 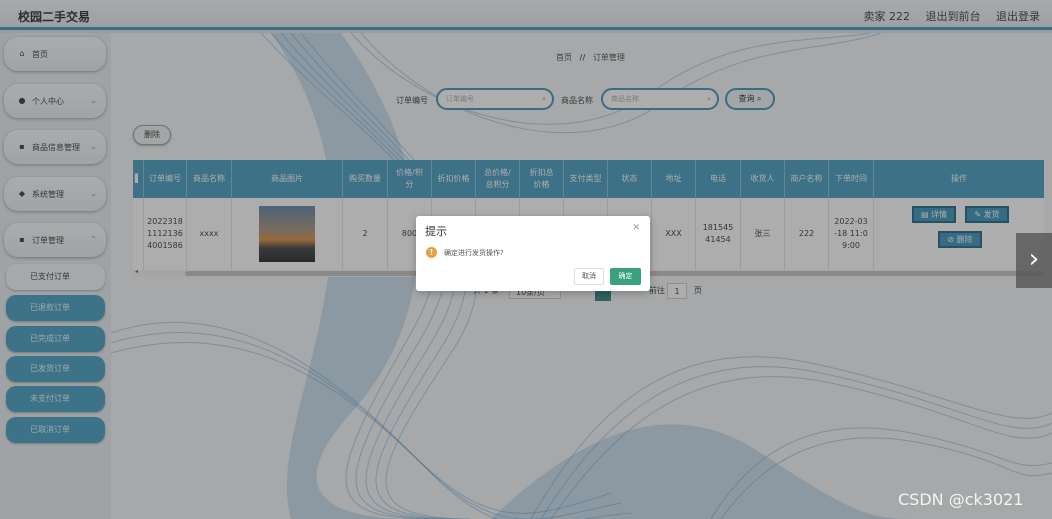 I want to click on dialog-message: 确定进行发货操作?, so click(x=474, y=253).